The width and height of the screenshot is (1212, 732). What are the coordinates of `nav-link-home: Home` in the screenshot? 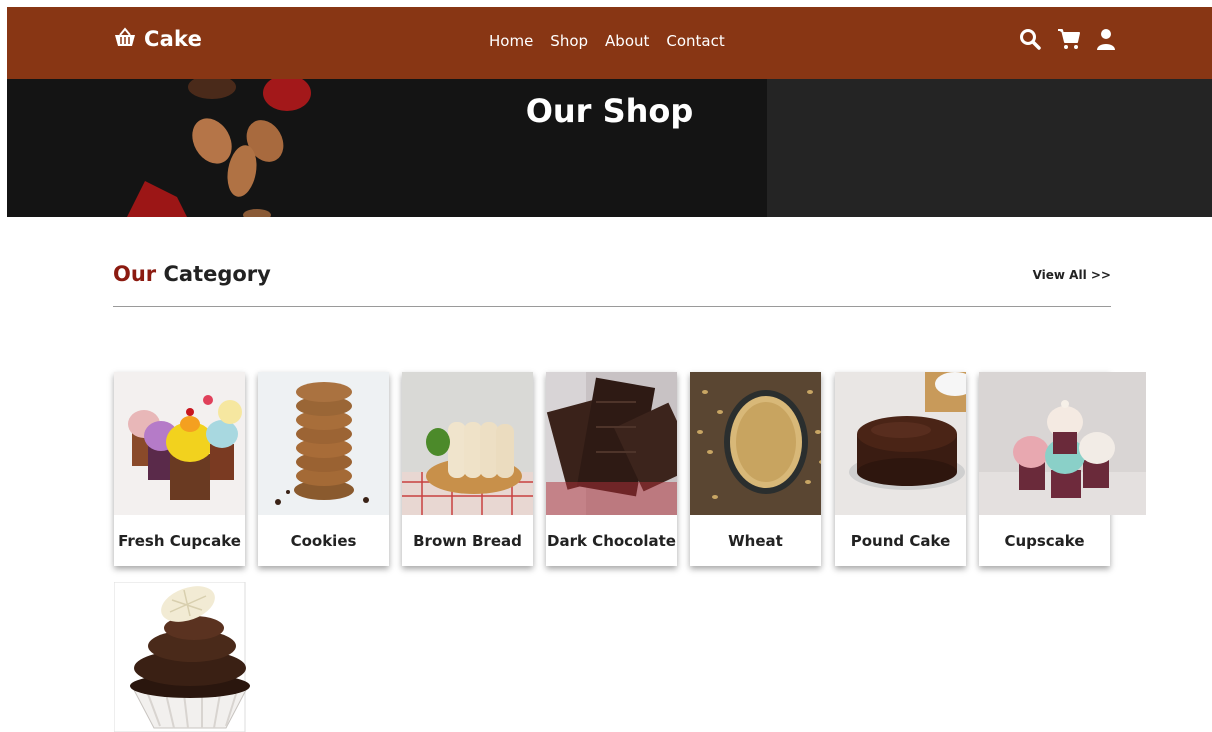 It's located at (511, 41).